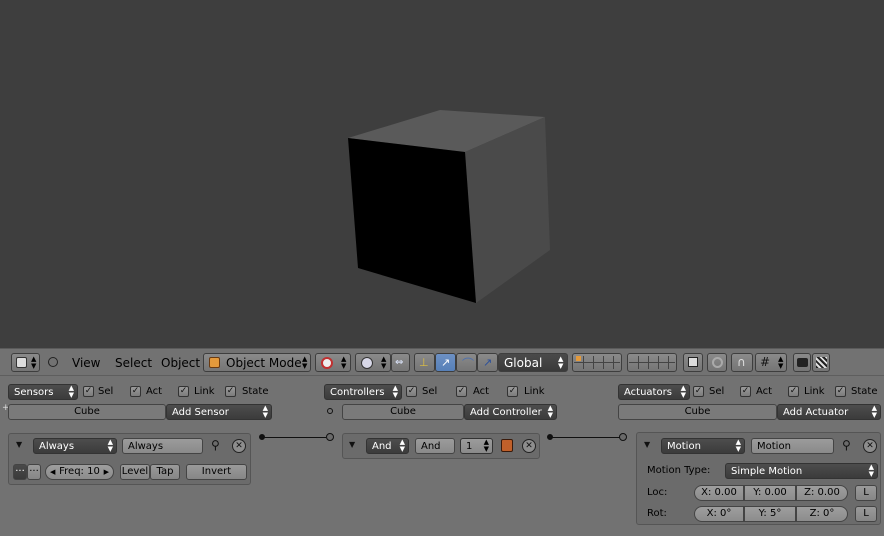  What do you see at coordinates (52, 472) in the screenshot?
I see `decrement-arrow-icon: ◀` at bounding box center [52, 472].